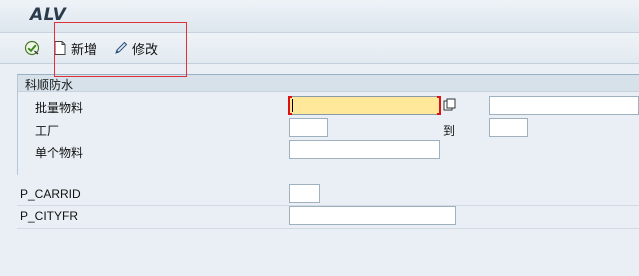  I want to click on p-carrid-label: P_CARRID, so click(50, 194).